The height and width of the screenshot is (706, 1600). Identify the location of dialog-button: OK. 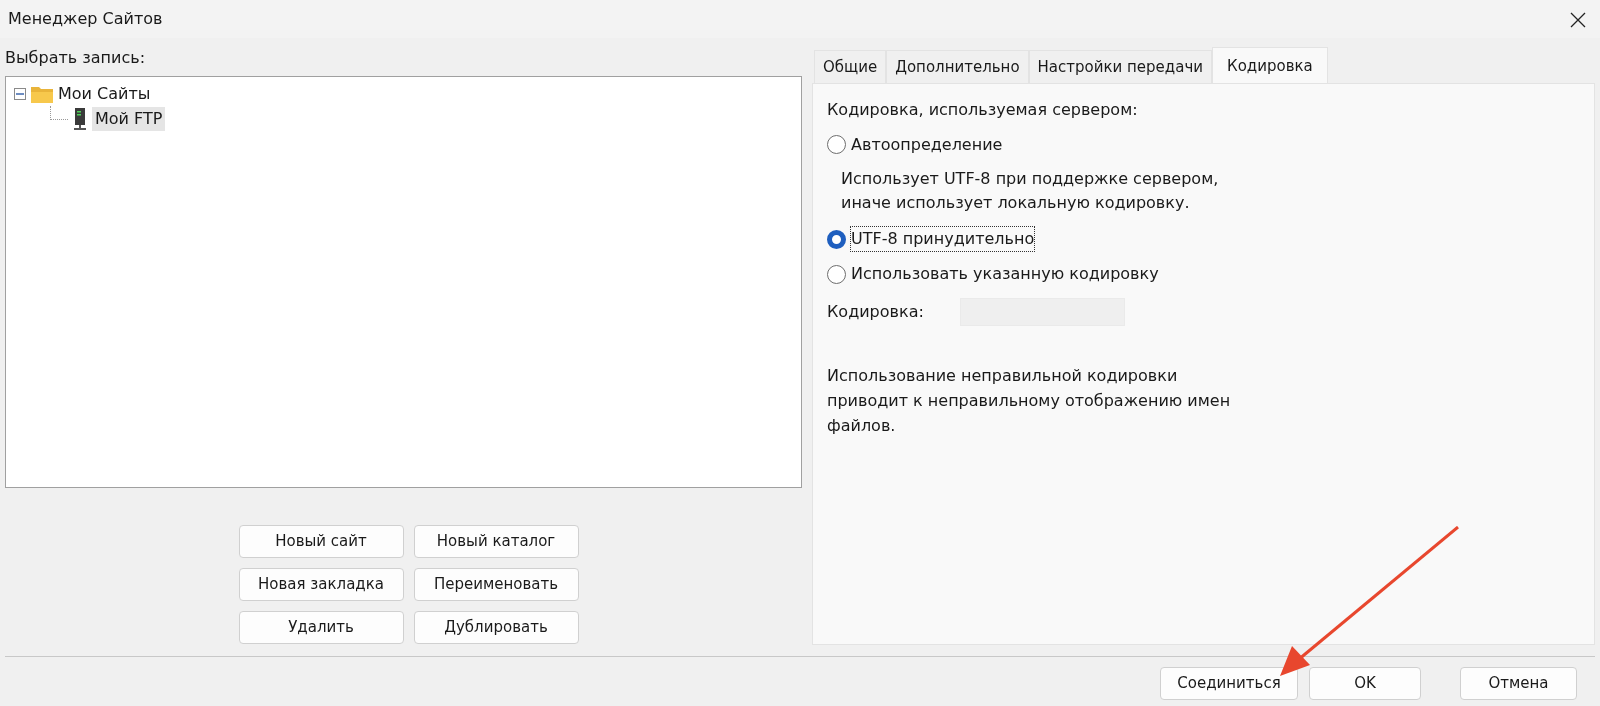
(1365, 683).